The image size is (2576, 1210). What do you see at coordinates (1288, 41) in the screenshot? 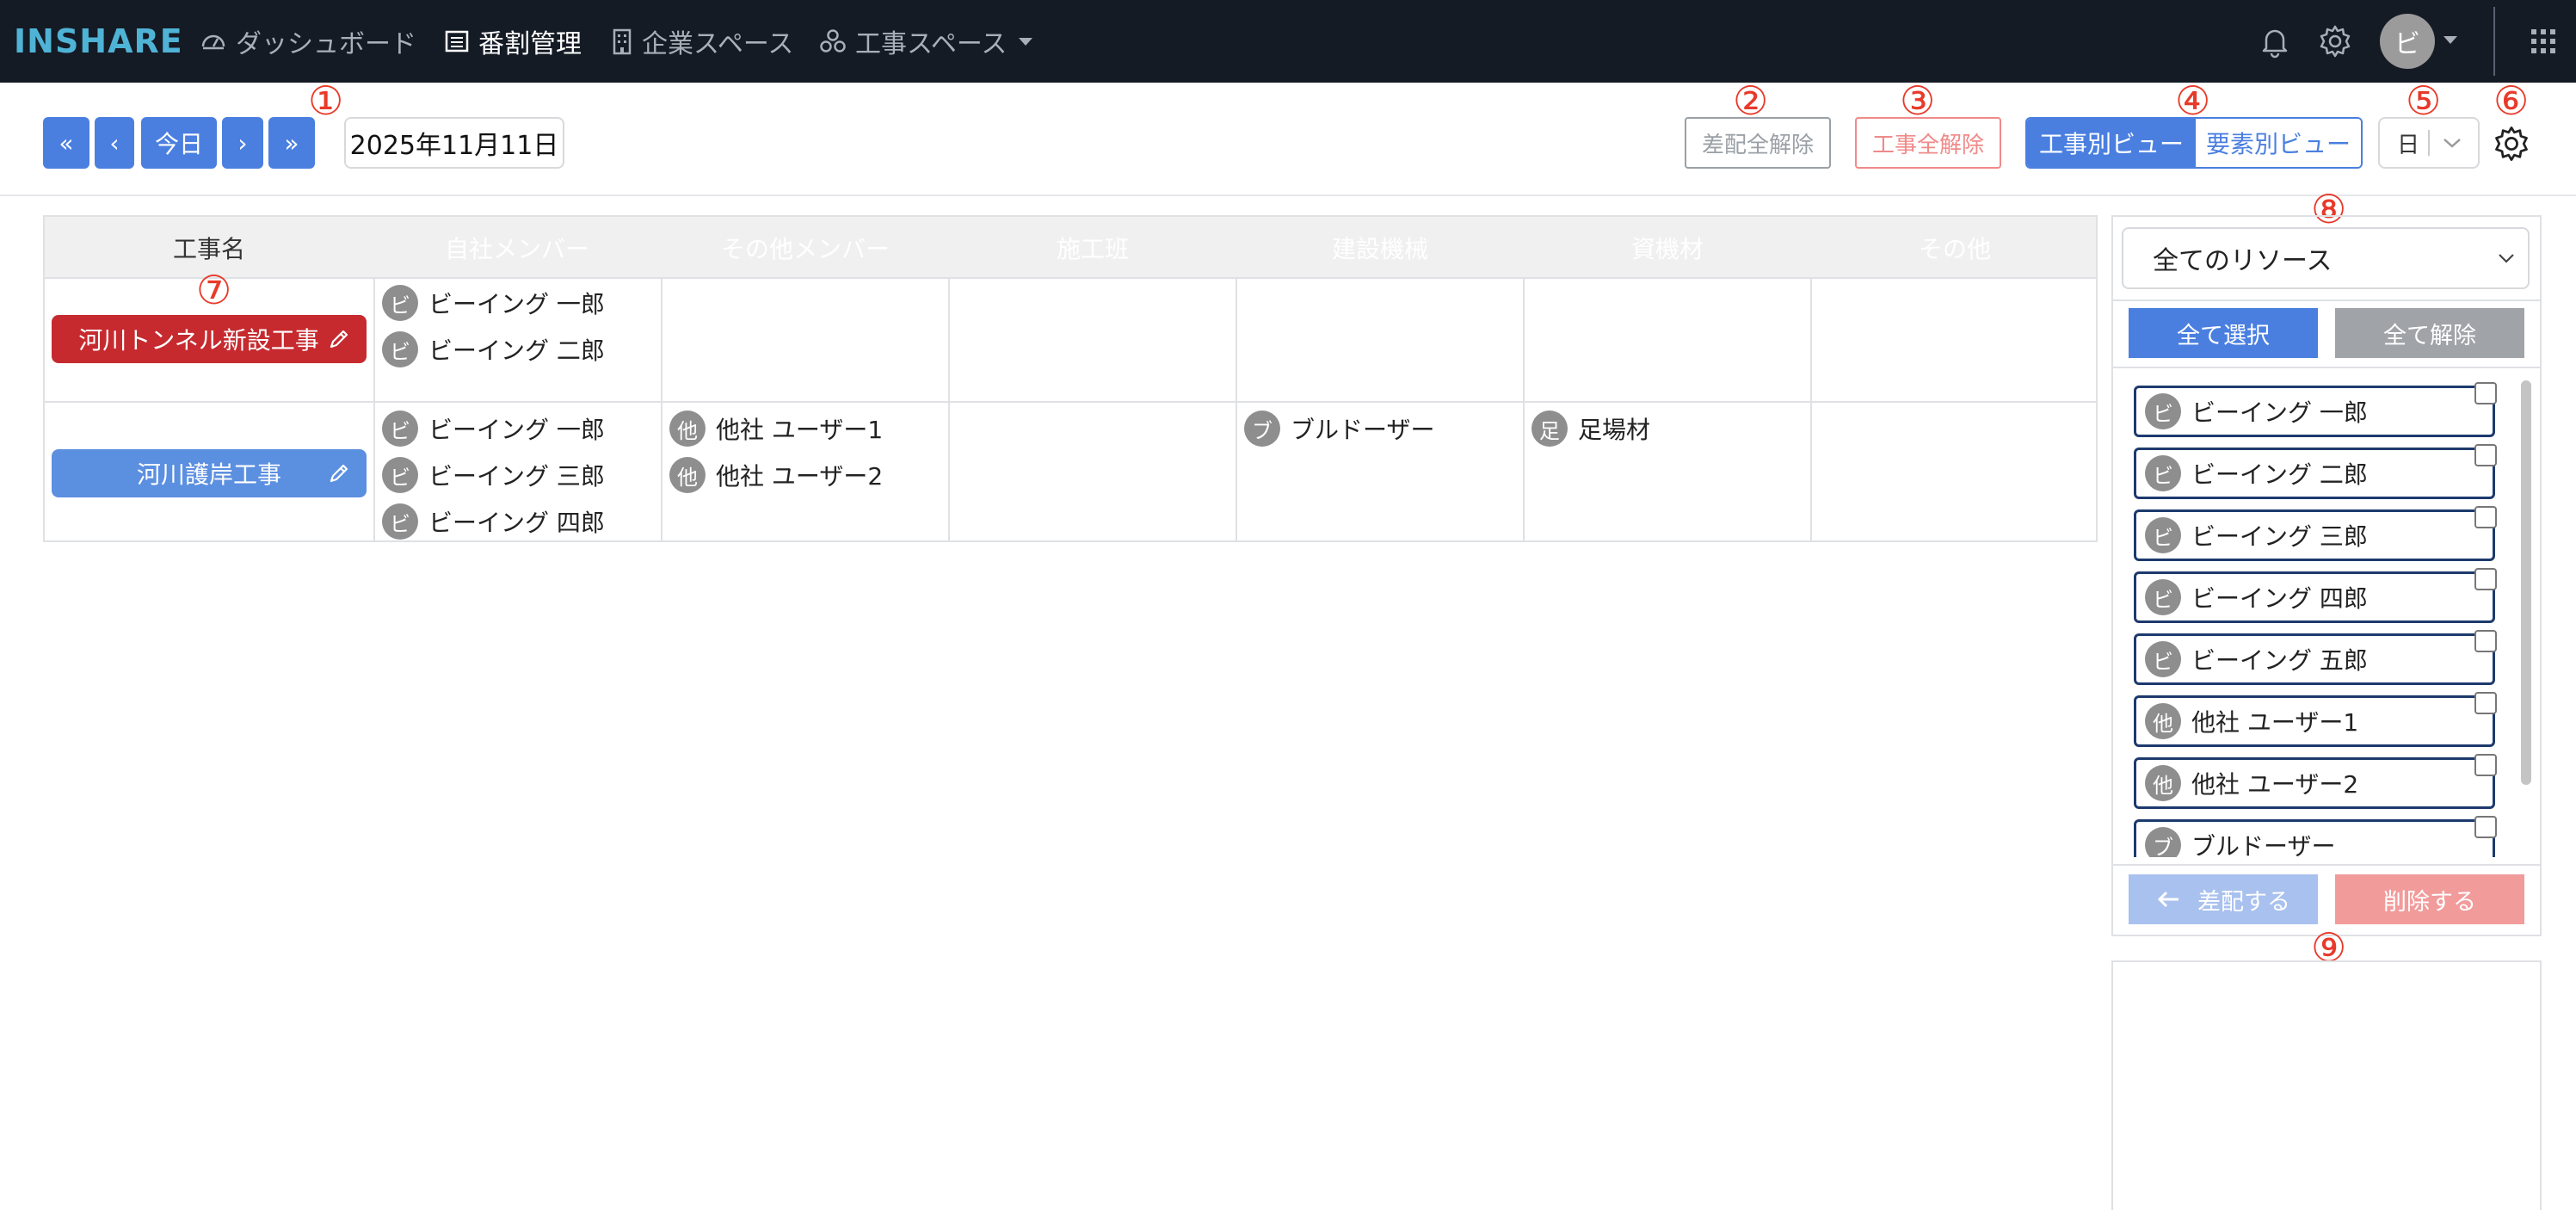
I see `top-navbar: INSHARE ダッシュボード 番割管理 企業スペース 工事スペース ビ` at bounding box center [1288, 41].